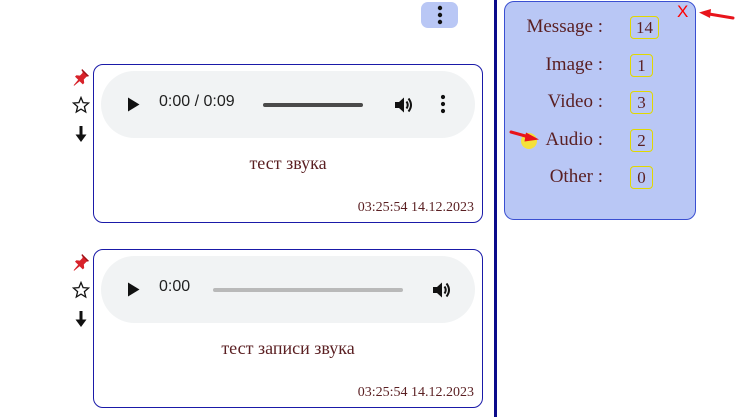  I want to click on audio-player: 0:00, so click(288, 289).